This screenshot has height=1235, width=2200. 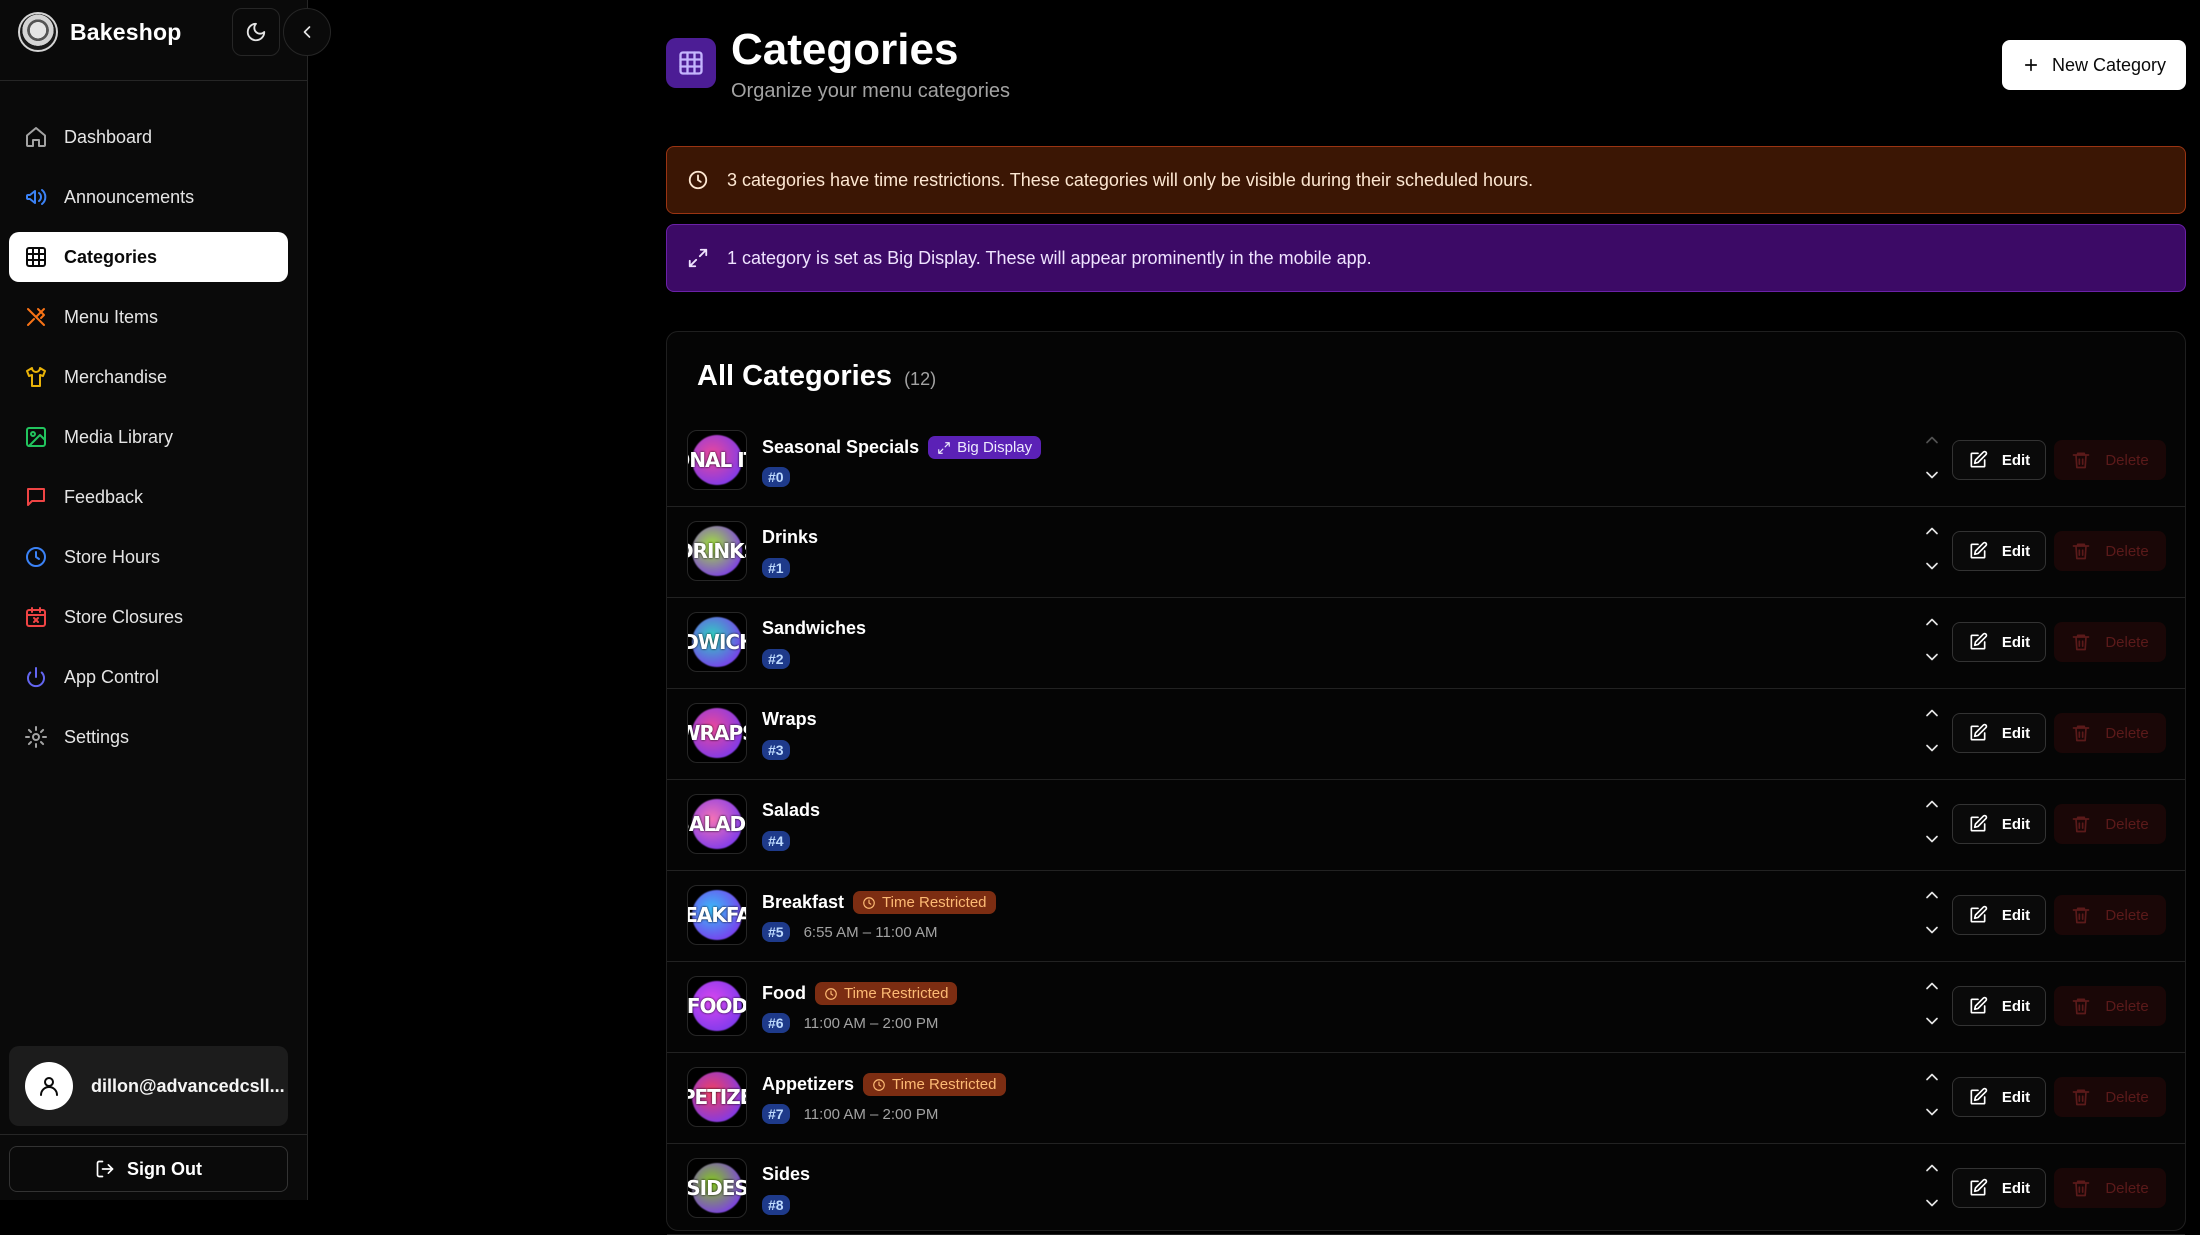 What do you see at coordinates (816, 376) in the screenshot?
I see `list-title: All Categories (12)` at bounding box center [816, 376].